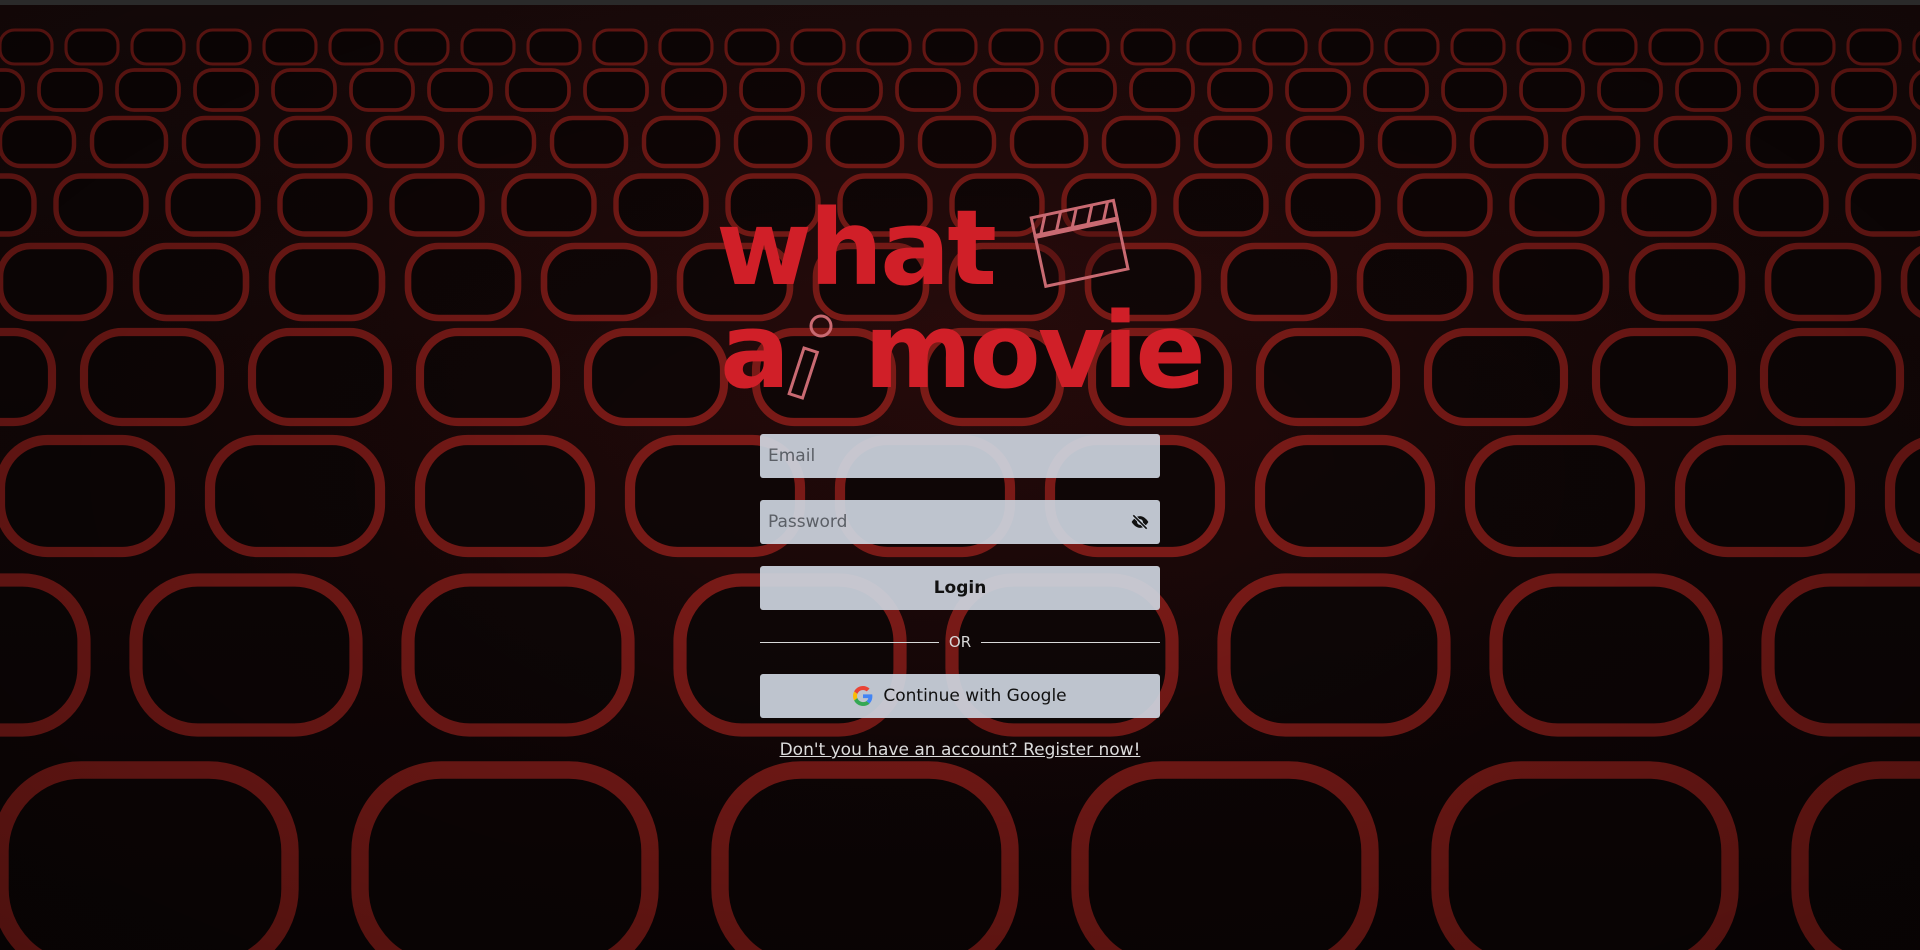  I want to click on or-label: OR, so click(960, 642).